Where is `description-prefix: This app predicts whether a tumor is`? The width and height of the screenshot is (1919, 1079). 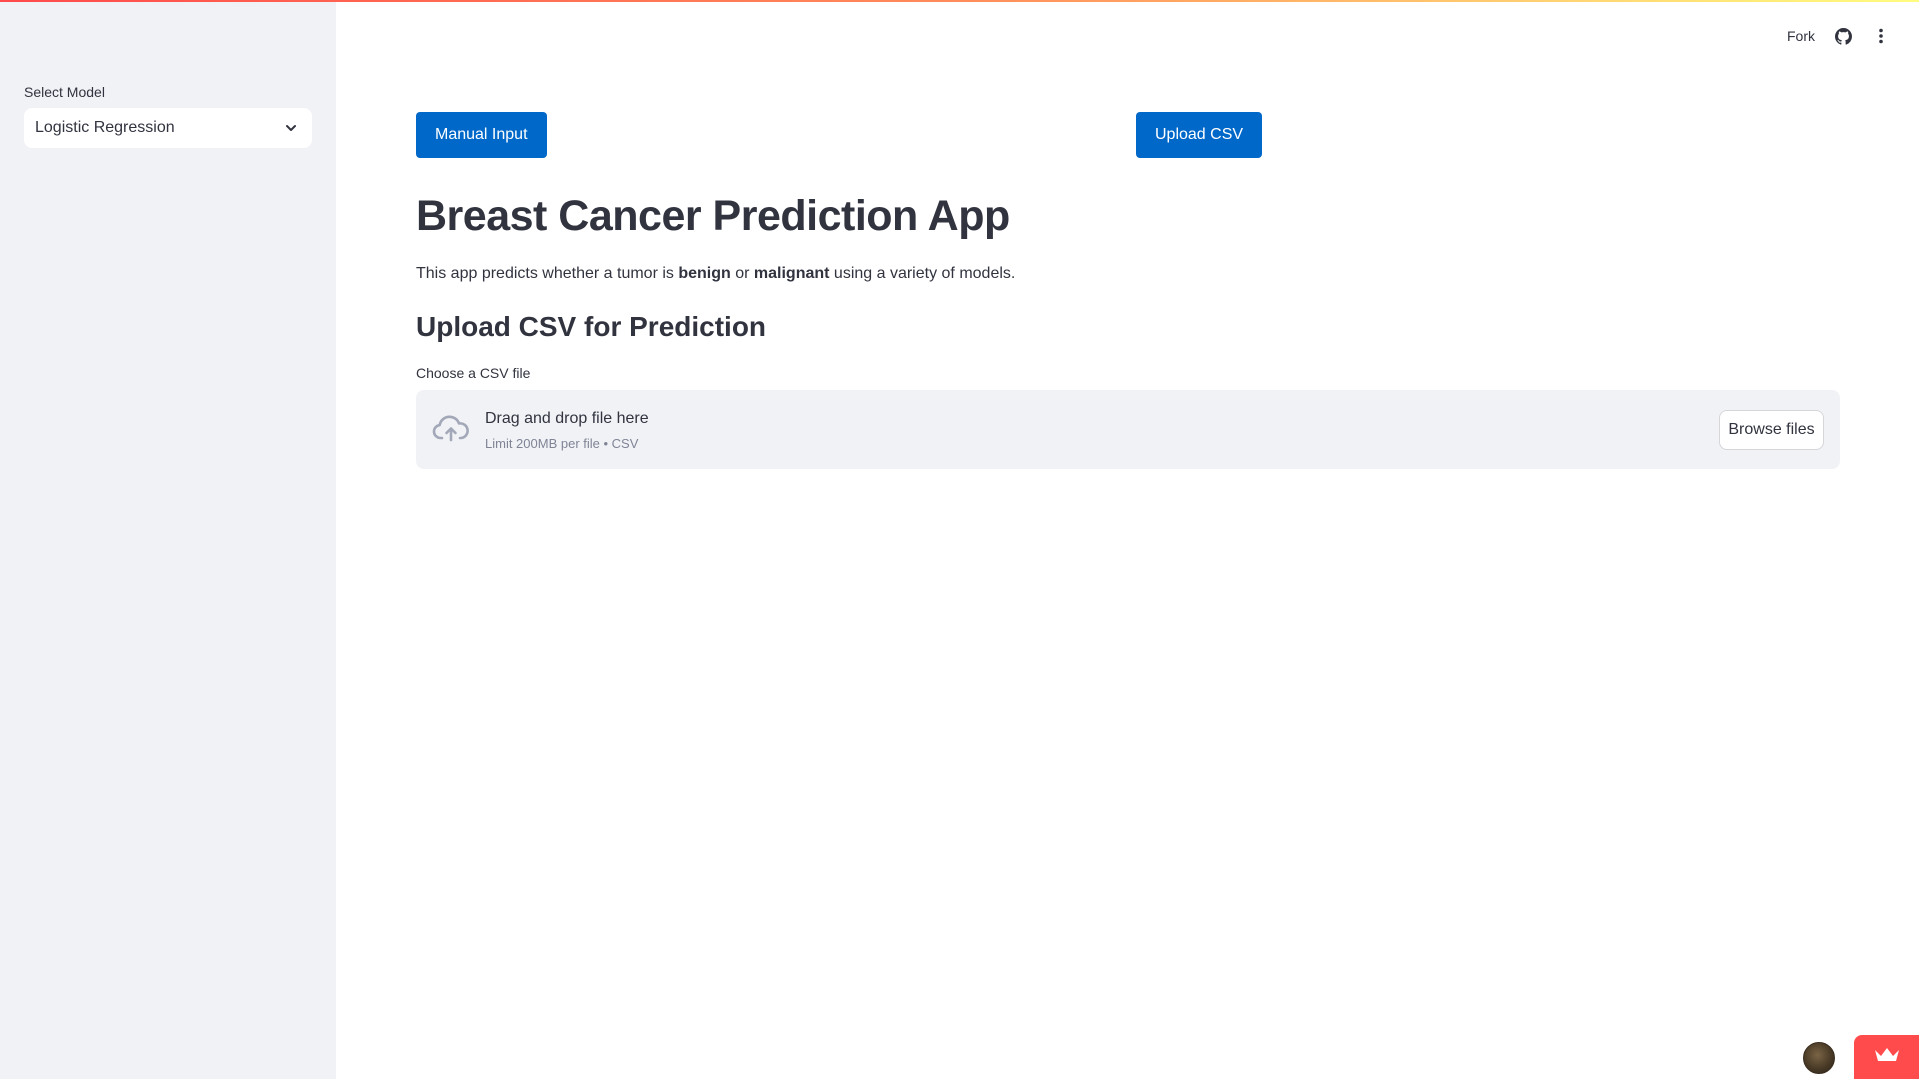
description-prefix: This app predicts whether a tumor is is located at coordinates (547, 273).